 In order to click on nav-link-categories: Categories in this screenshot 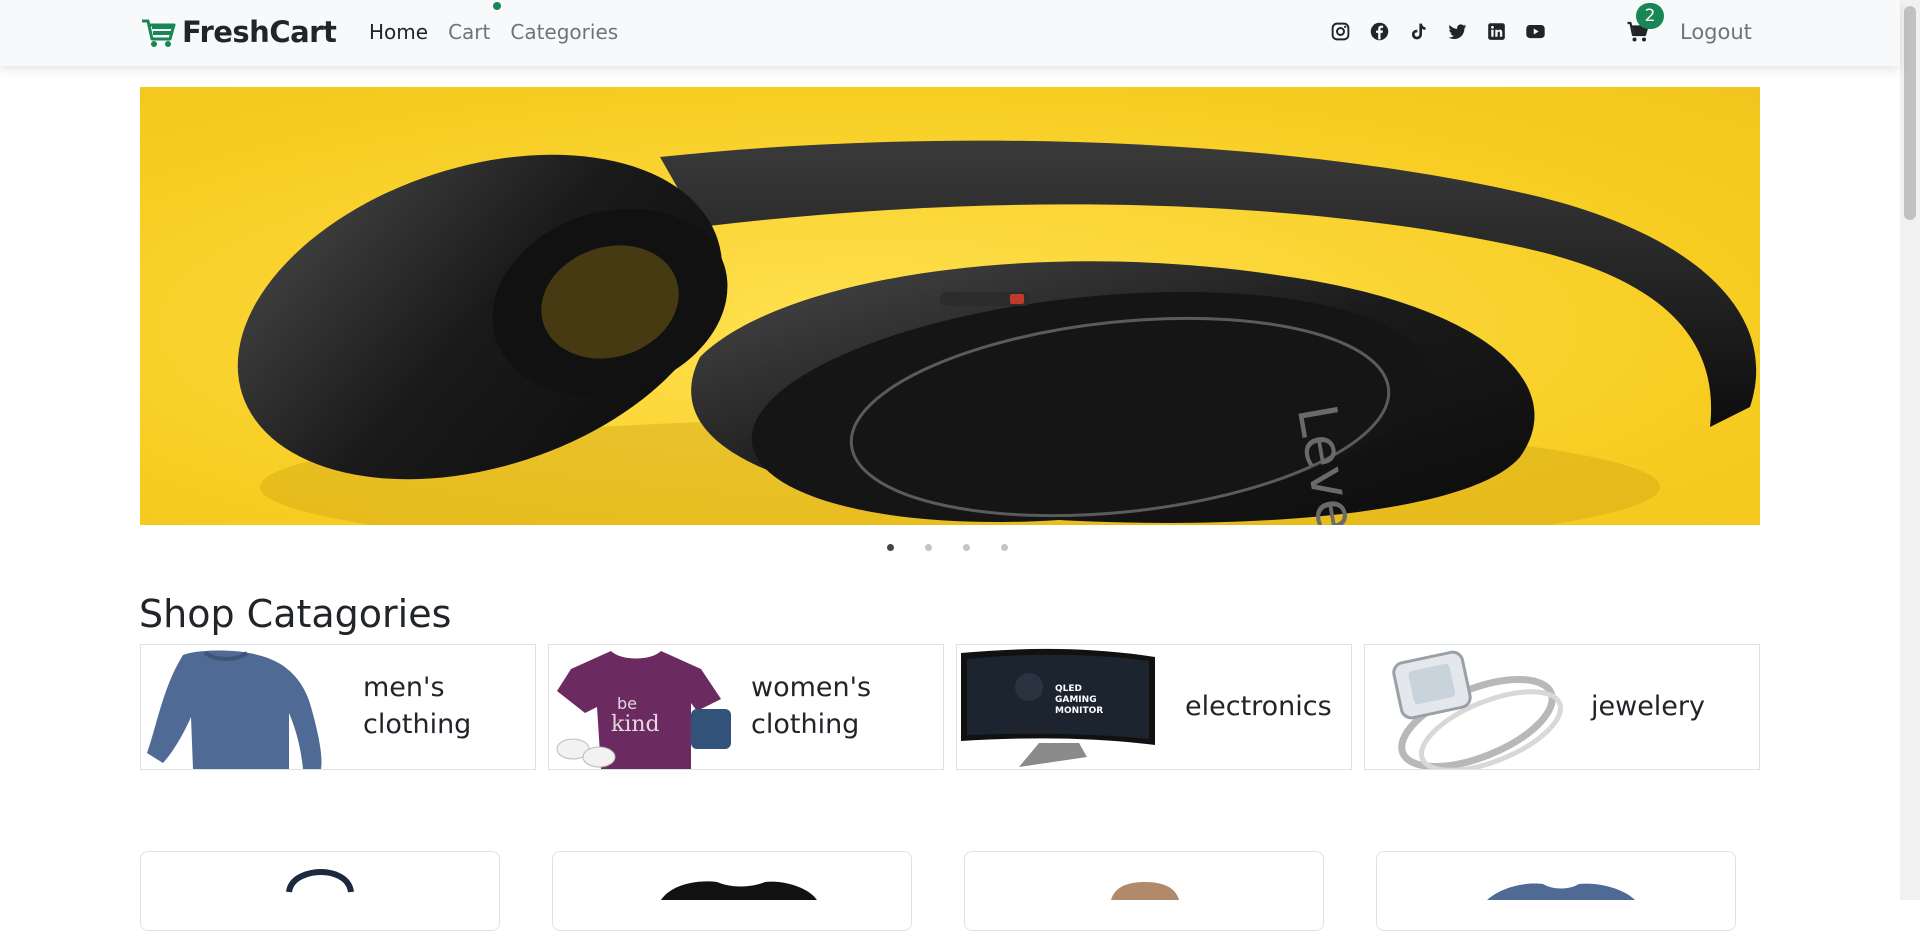, I will do `click(564, 32)`.